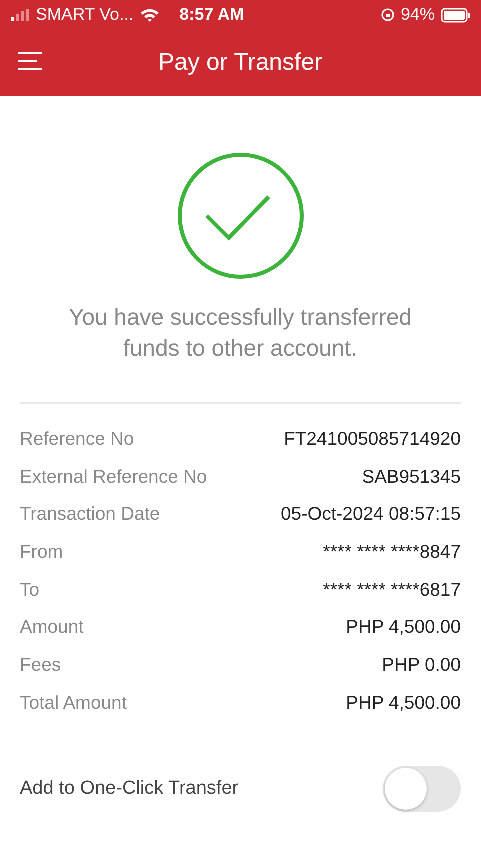 The height and width of the screenshot is (854, 481). Describe the element at coordinates (421, 665) in the screenshot. I see `detail-value: PHP 0.00` at that location.